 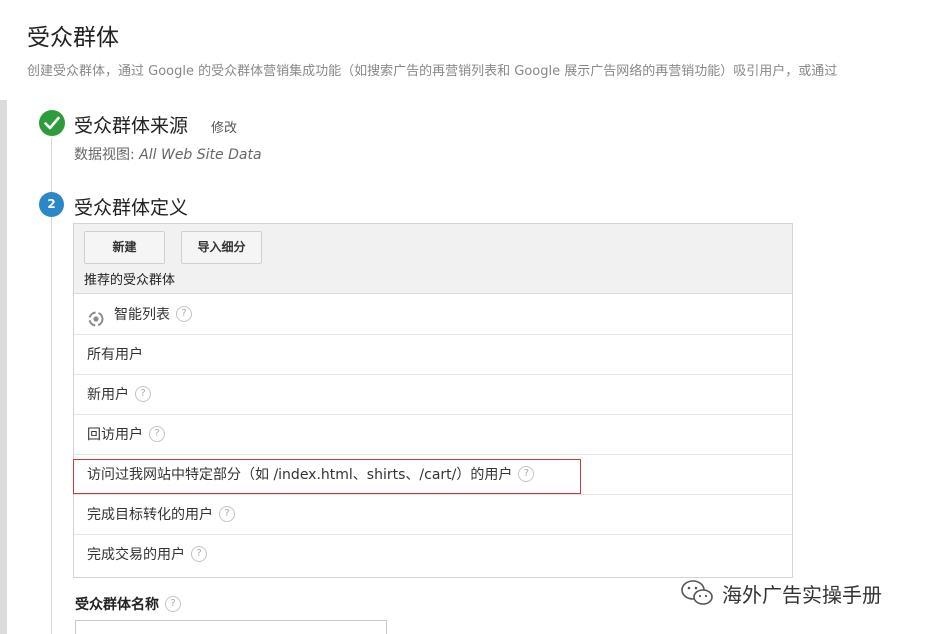 I want to click on recommended-audiences-header: 推荐的受众群体, so click(x=433, y=281).